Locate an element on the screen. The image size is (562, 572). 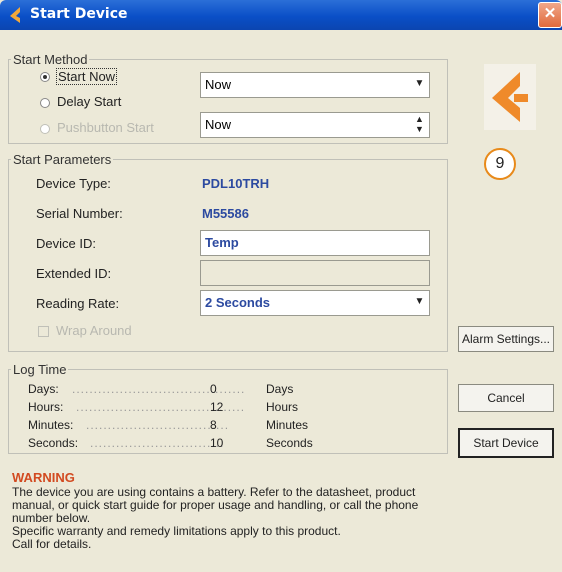
cancel-label: Cancel is located at coordinates (506, 398).